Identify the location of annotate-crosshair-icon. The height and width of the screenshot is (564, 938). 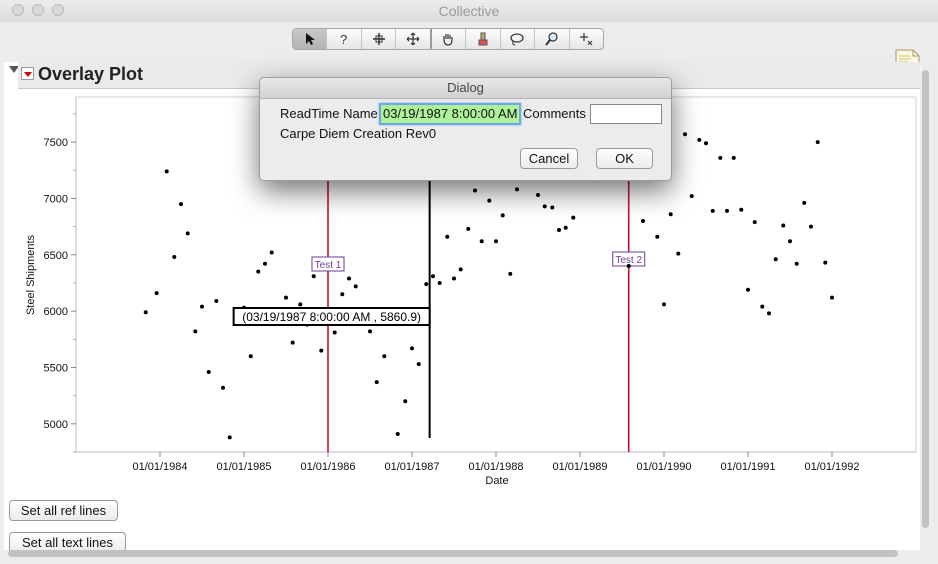
(586, 39).